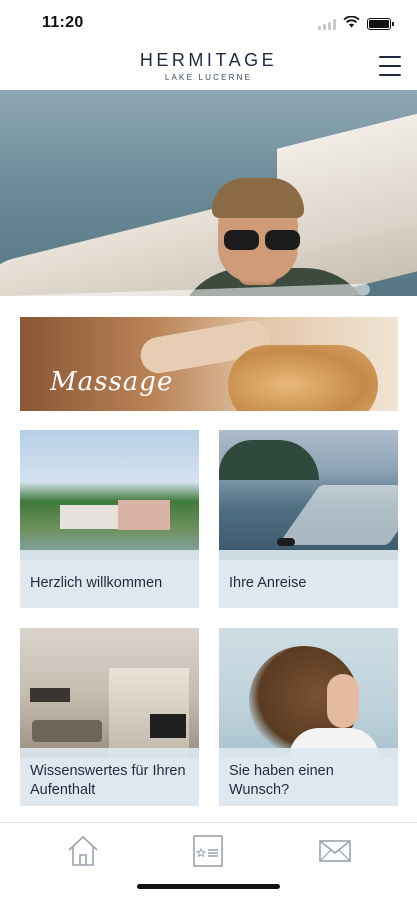  I want to click on tile-welcome: Herzlich willkommen, so click(109, 519).